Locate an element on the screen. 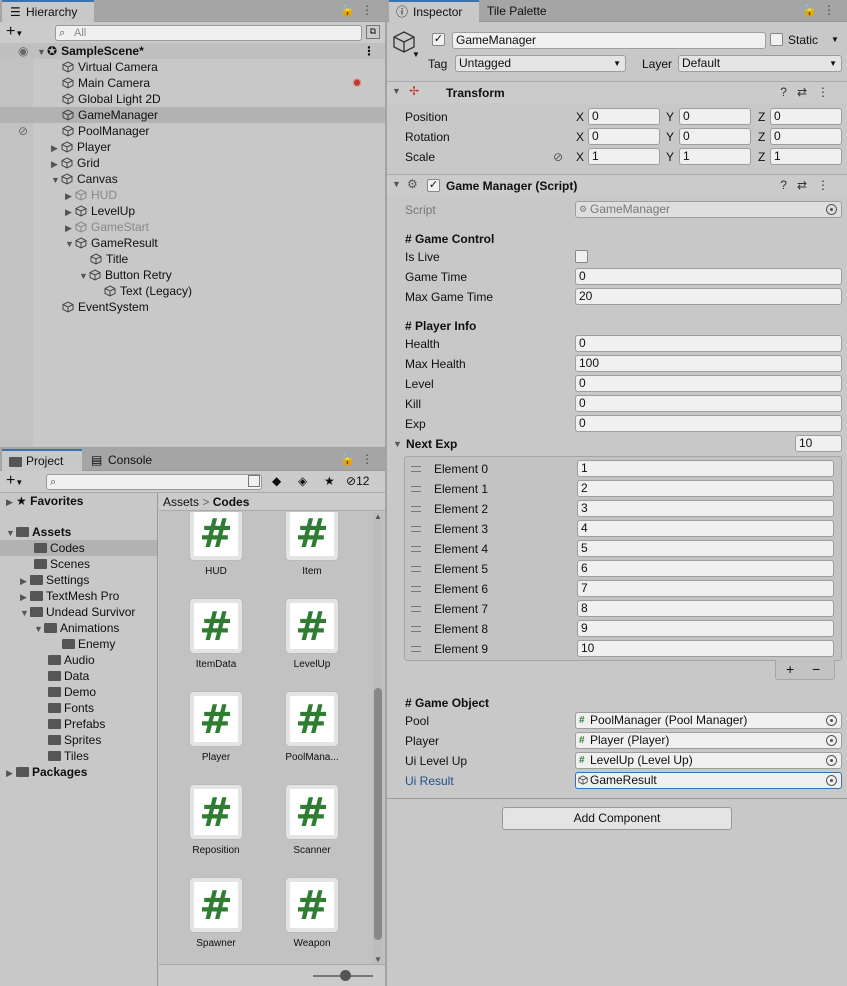 The image size is (847, 986). scale-z-field: 1 is located at coordinates (806, 156).